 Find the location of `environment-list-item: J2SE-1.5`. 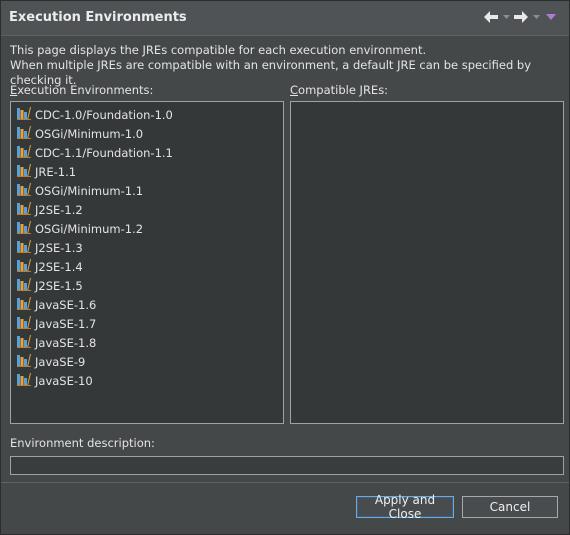

environment-list-item: J2SE-1.5 is located at coordinates (50, 285).